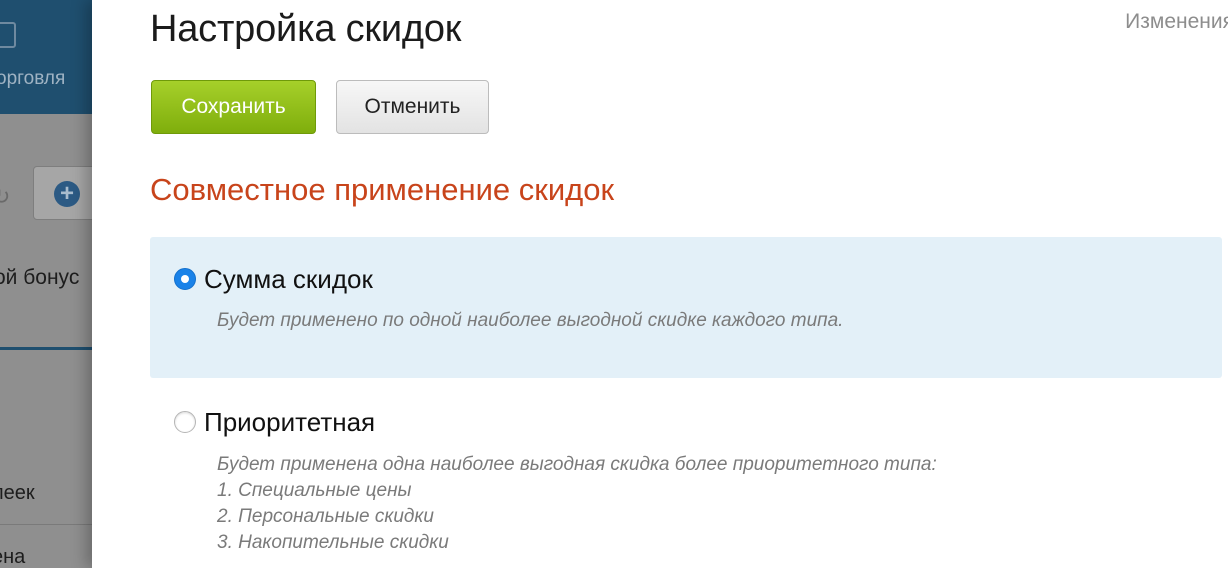 The width and height of the screenshot is (1228, 568). I want to click on cancel-button: Отменить, so click(412, 107).